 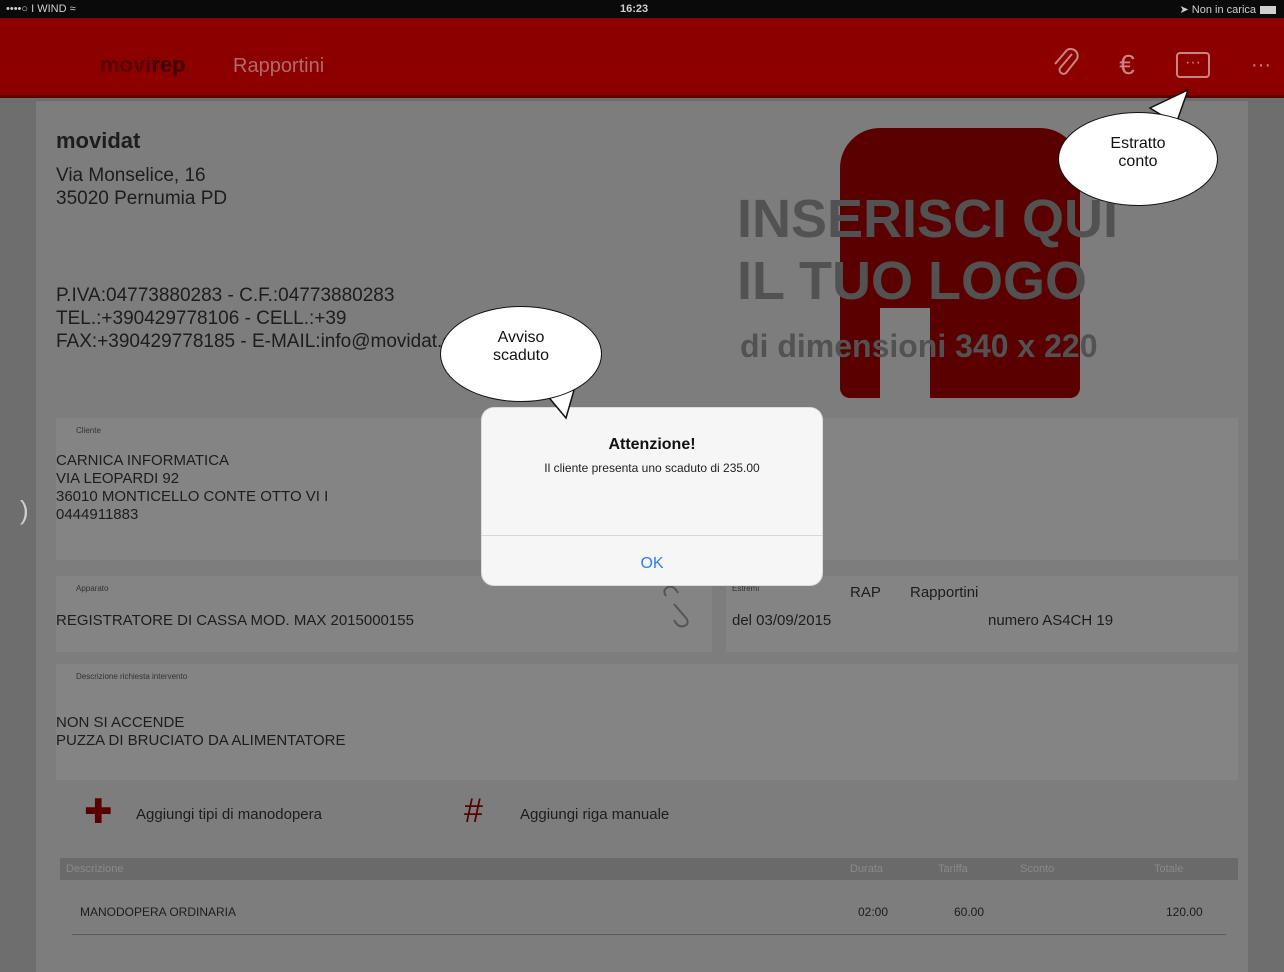 I want to click on avviso-callout-line-1: Avviso, so click(x=521, y=337).